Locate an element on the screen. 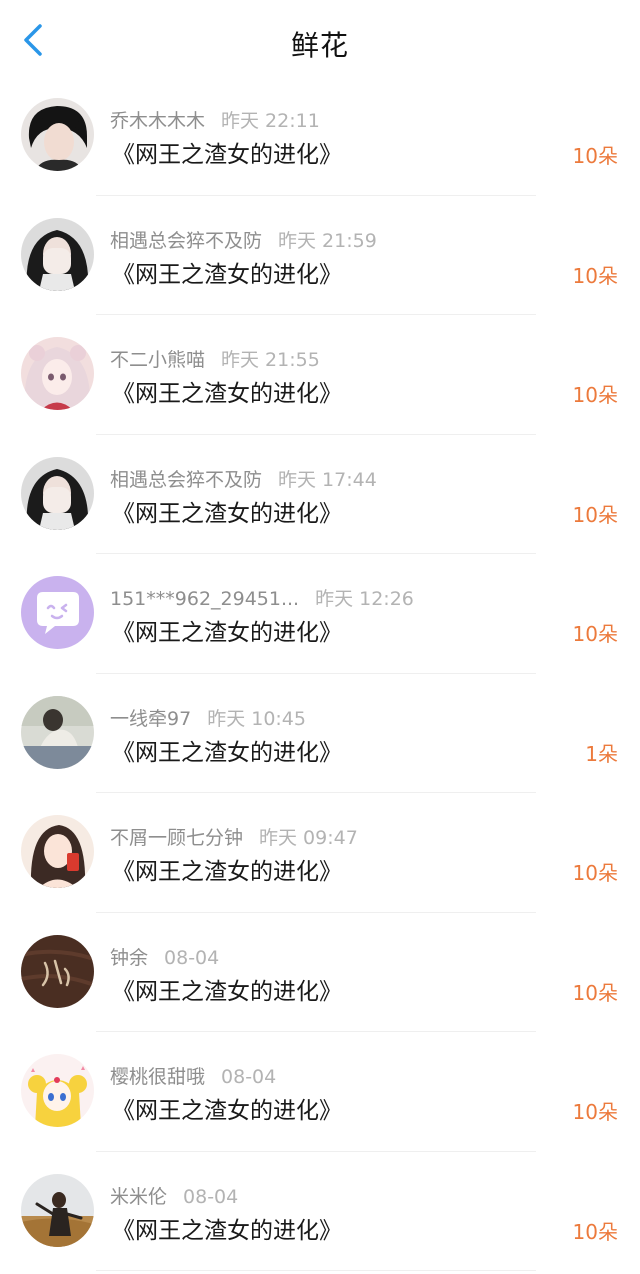 The width and height of the screenshot is (640, 1274). item-meta: 相遇总会猝不及防 昨天 17:44 is located at coordinates (243, 478).